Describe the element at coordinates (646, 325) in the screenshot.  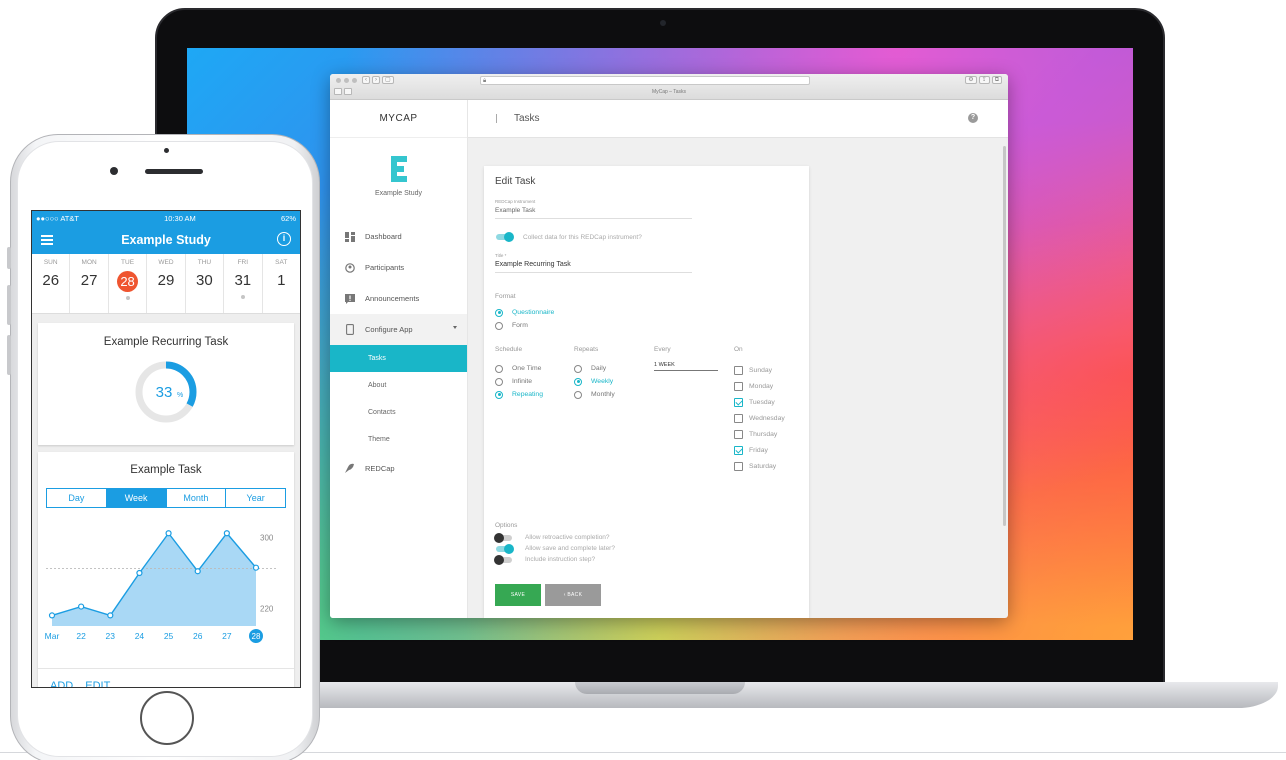
I see `format-option-form: Form` at that location.